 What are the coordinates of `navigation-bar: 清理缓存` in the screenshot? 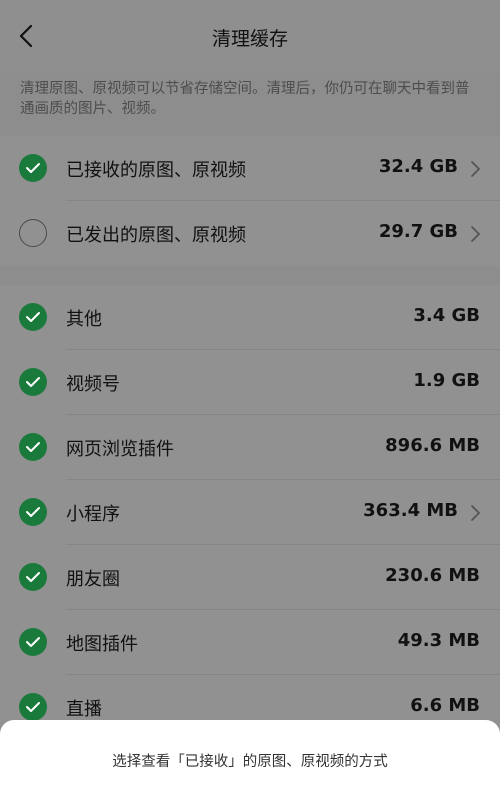 It's located at (250, 36).